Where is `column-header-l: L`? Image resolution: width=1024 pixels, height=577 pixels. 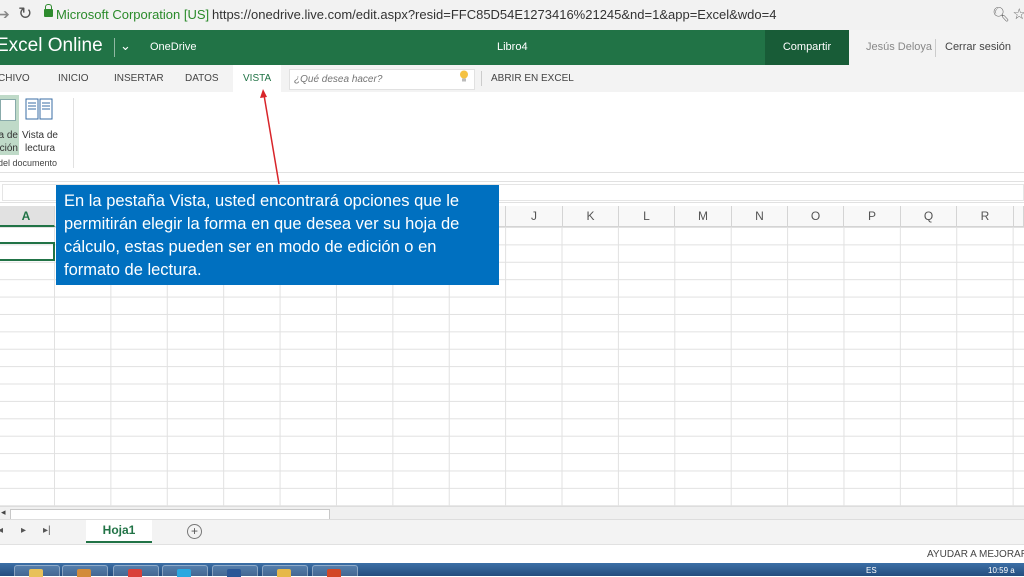 column-header-l: L is located at coordinates (647, 216).